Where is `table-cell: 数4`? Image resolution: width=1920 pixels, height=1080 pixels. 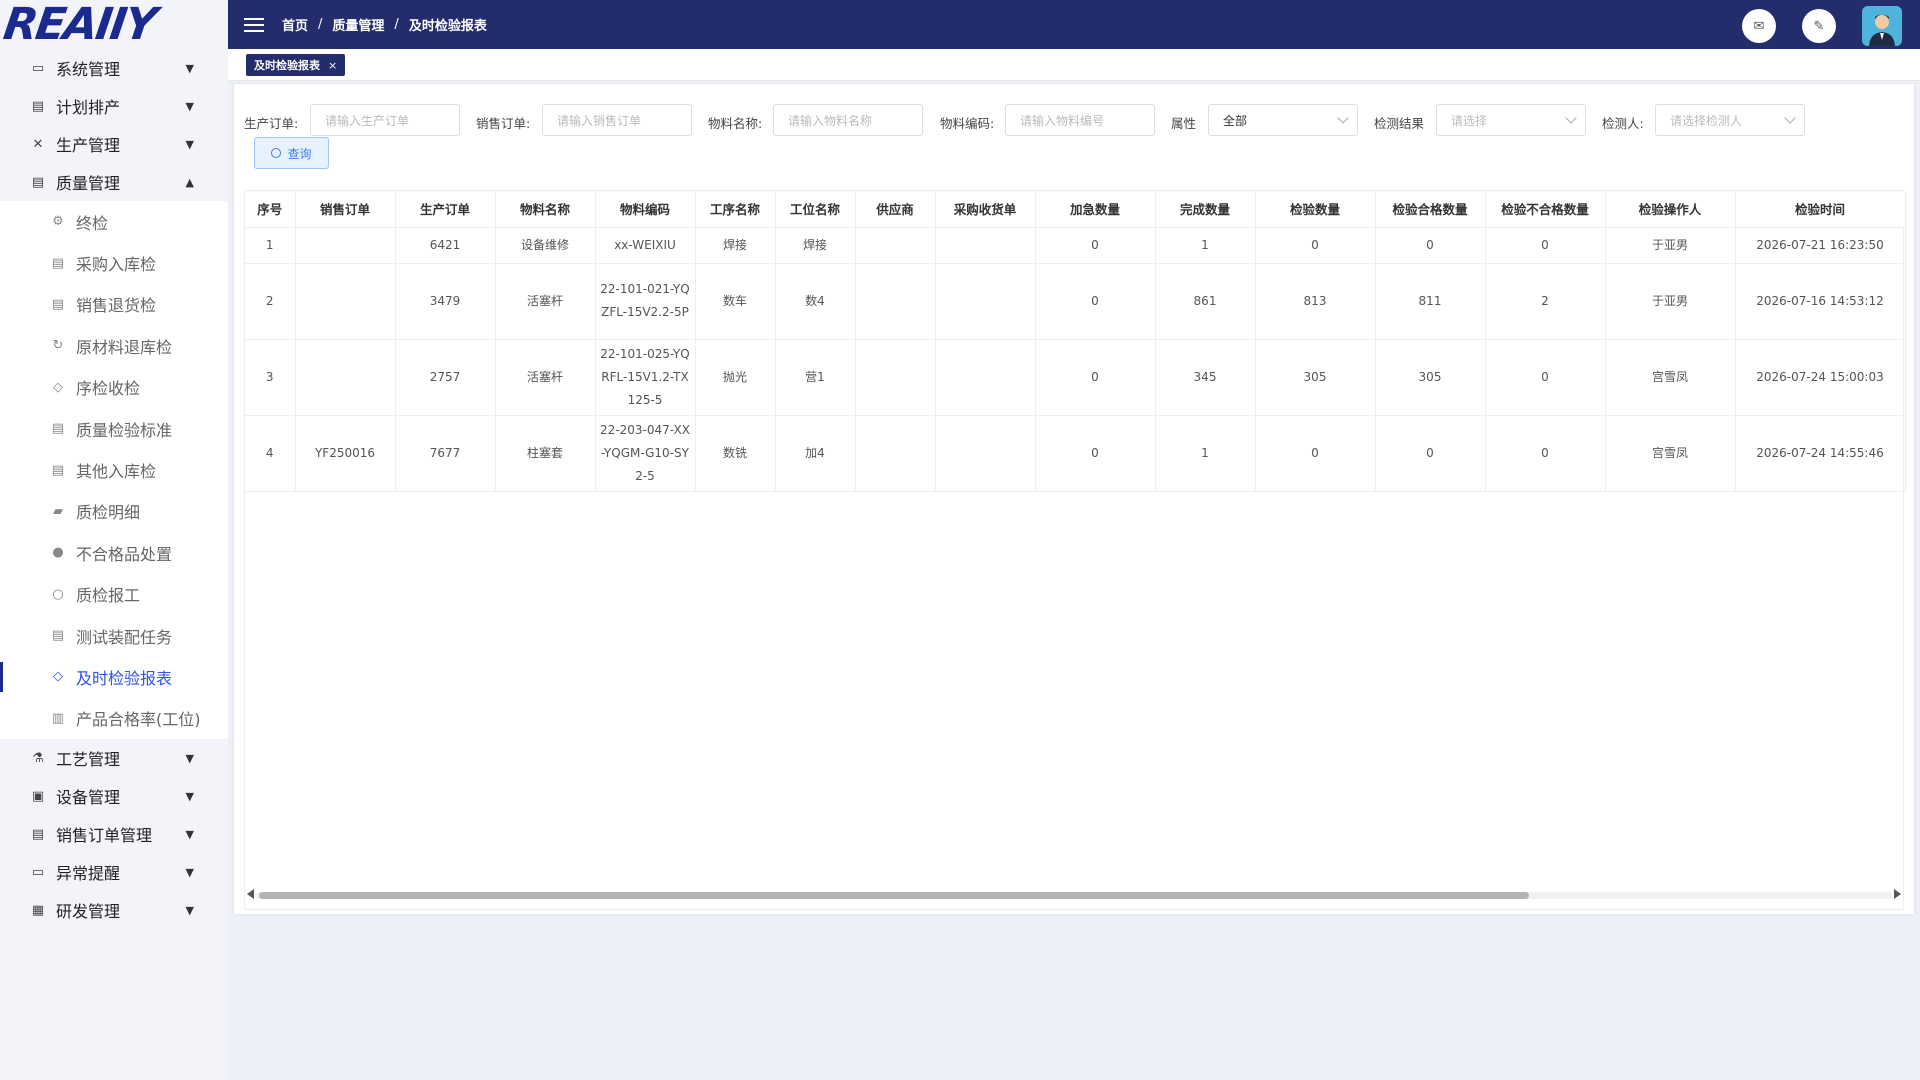
table-cell: 数4 is located at coordinates (815, 301).